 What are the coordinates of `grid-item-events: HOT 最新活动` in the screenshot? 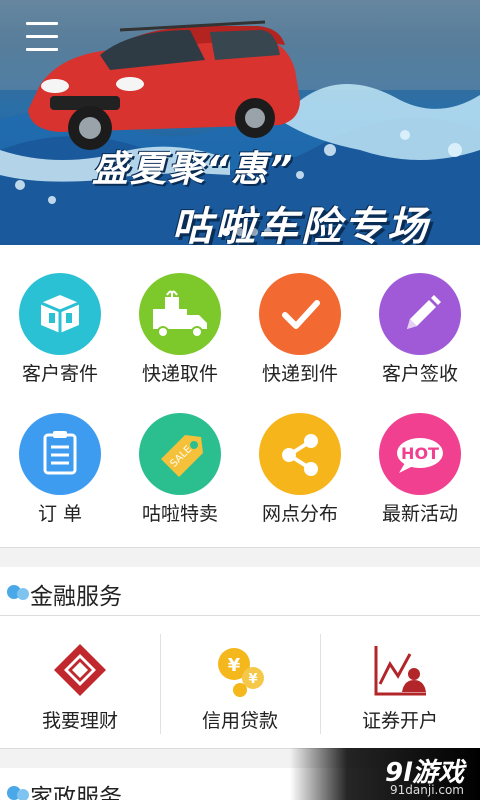 It's located at (420, 455).